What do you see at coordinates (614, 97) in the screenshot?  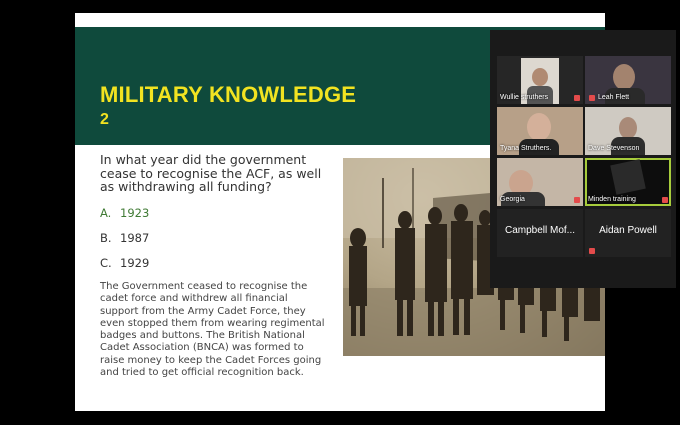 I see `participant-name: Leah Flett` at bounding box center [614, 97].